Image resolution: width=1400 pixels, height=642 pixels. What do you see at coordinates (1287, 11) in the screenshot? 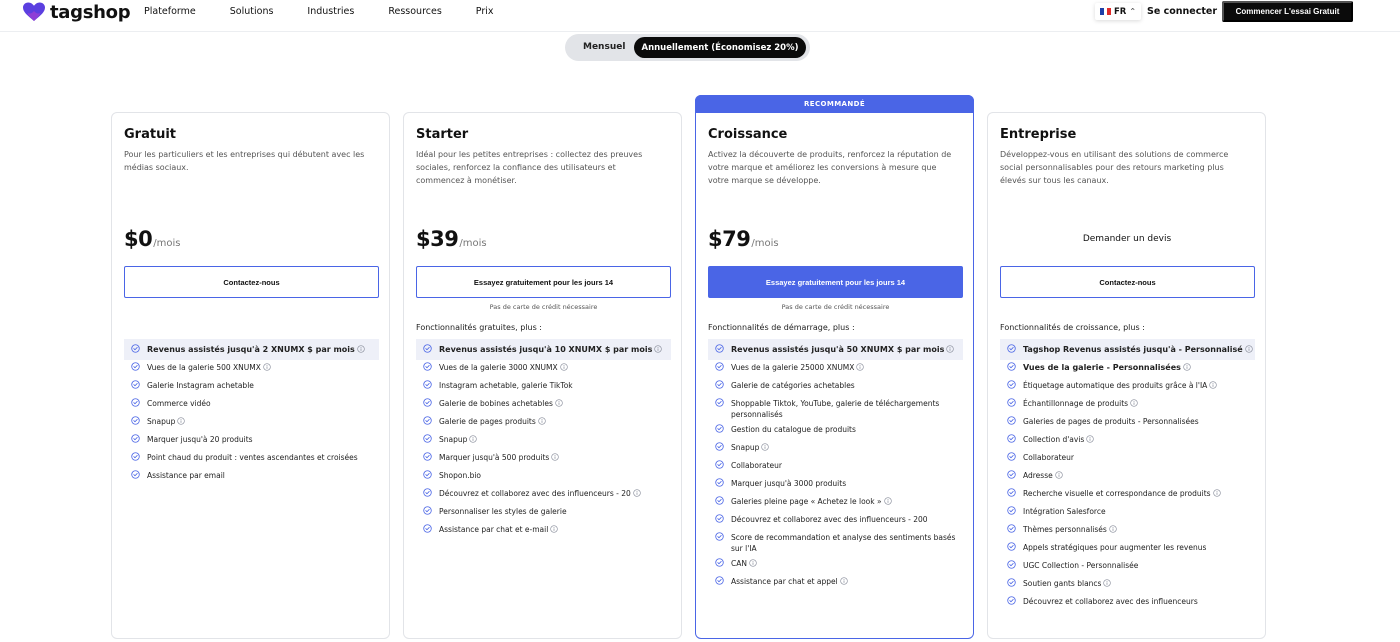
I see `start-trial-button: Commencer L'essai Gratuit` at bounding box center [1287, 11].